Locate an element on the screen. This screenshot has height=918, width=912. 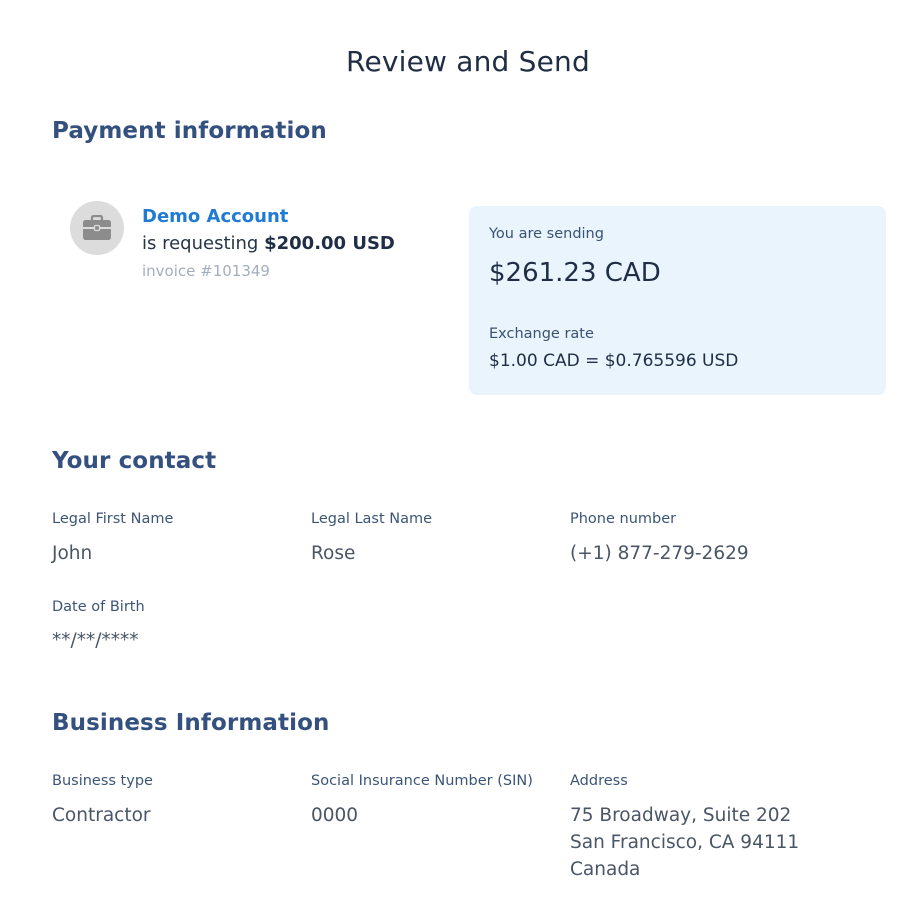
request-prefix: is requesting is located at coordinates (200, 243).